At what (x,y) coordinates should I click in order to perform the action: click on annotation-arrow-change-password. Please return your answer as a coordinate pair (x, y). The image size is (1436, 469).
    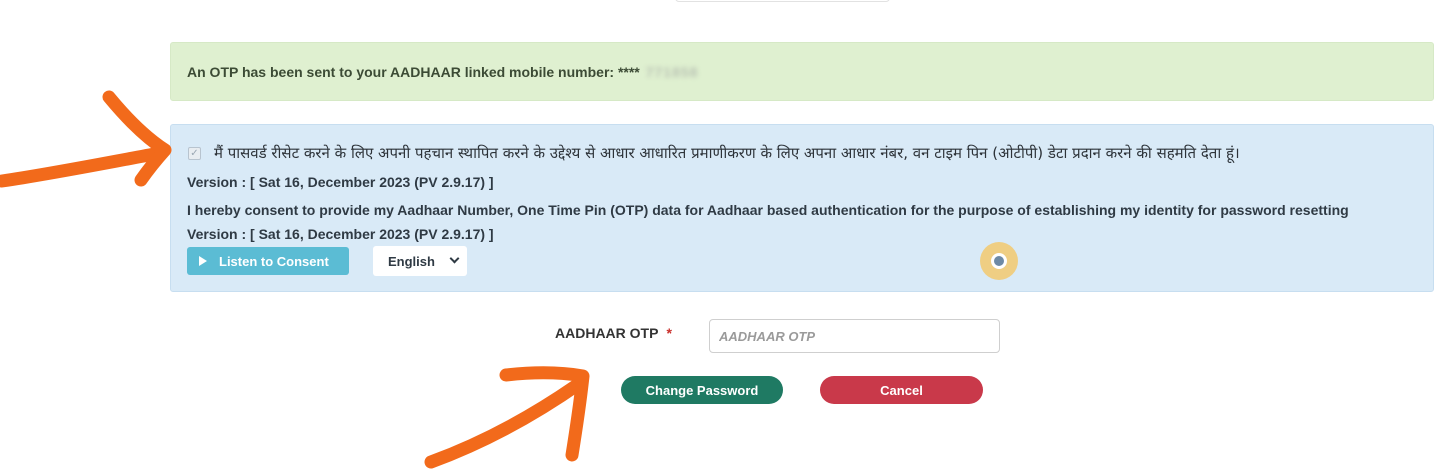
    Looking at the image, I should click on (507, 417).